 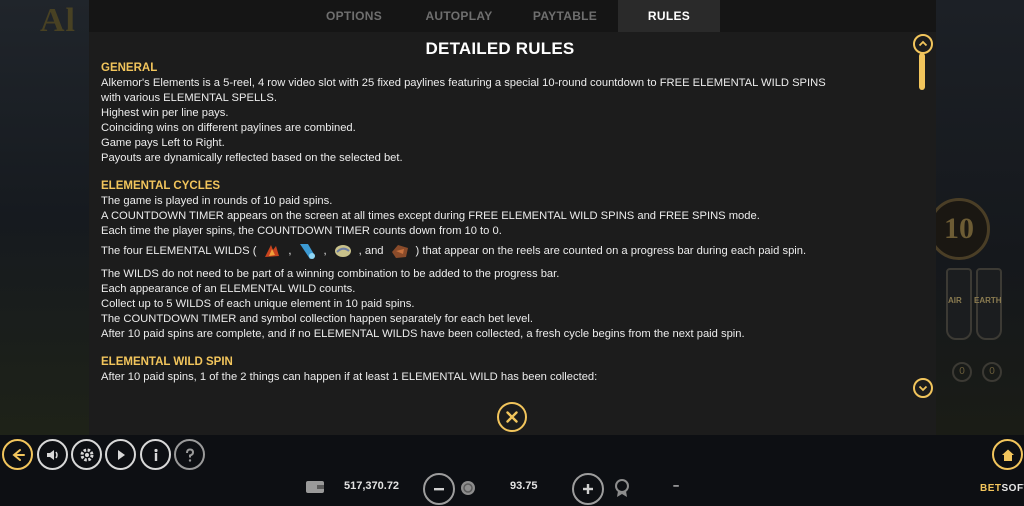 I want to click on page-title: DETAILED RULES, so click(x=500, y=48).